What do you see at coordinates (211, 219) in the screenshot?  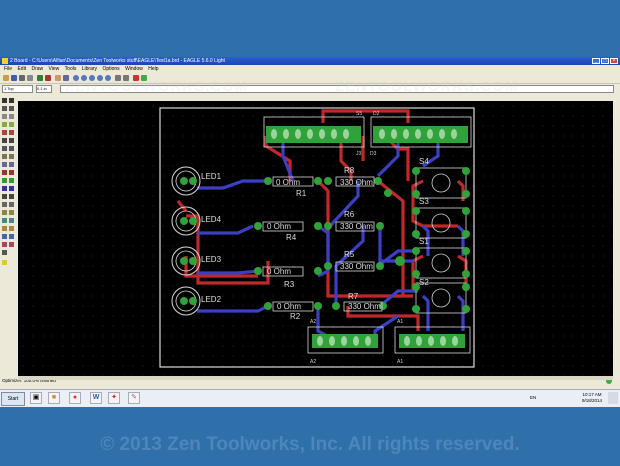 I see `label-led4: LED4` at bounding box center [211, 219].